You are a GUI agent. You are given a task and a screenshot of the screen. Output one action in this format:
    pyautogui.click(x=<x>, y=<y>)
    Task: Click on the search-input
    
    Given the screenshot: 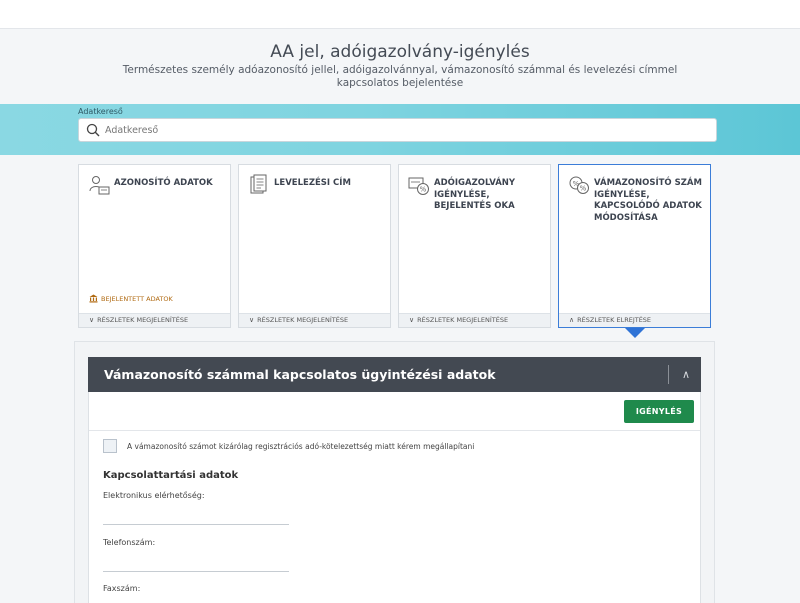 What is the action you would take?
    pyautogui.click(x=405, y=130)
    